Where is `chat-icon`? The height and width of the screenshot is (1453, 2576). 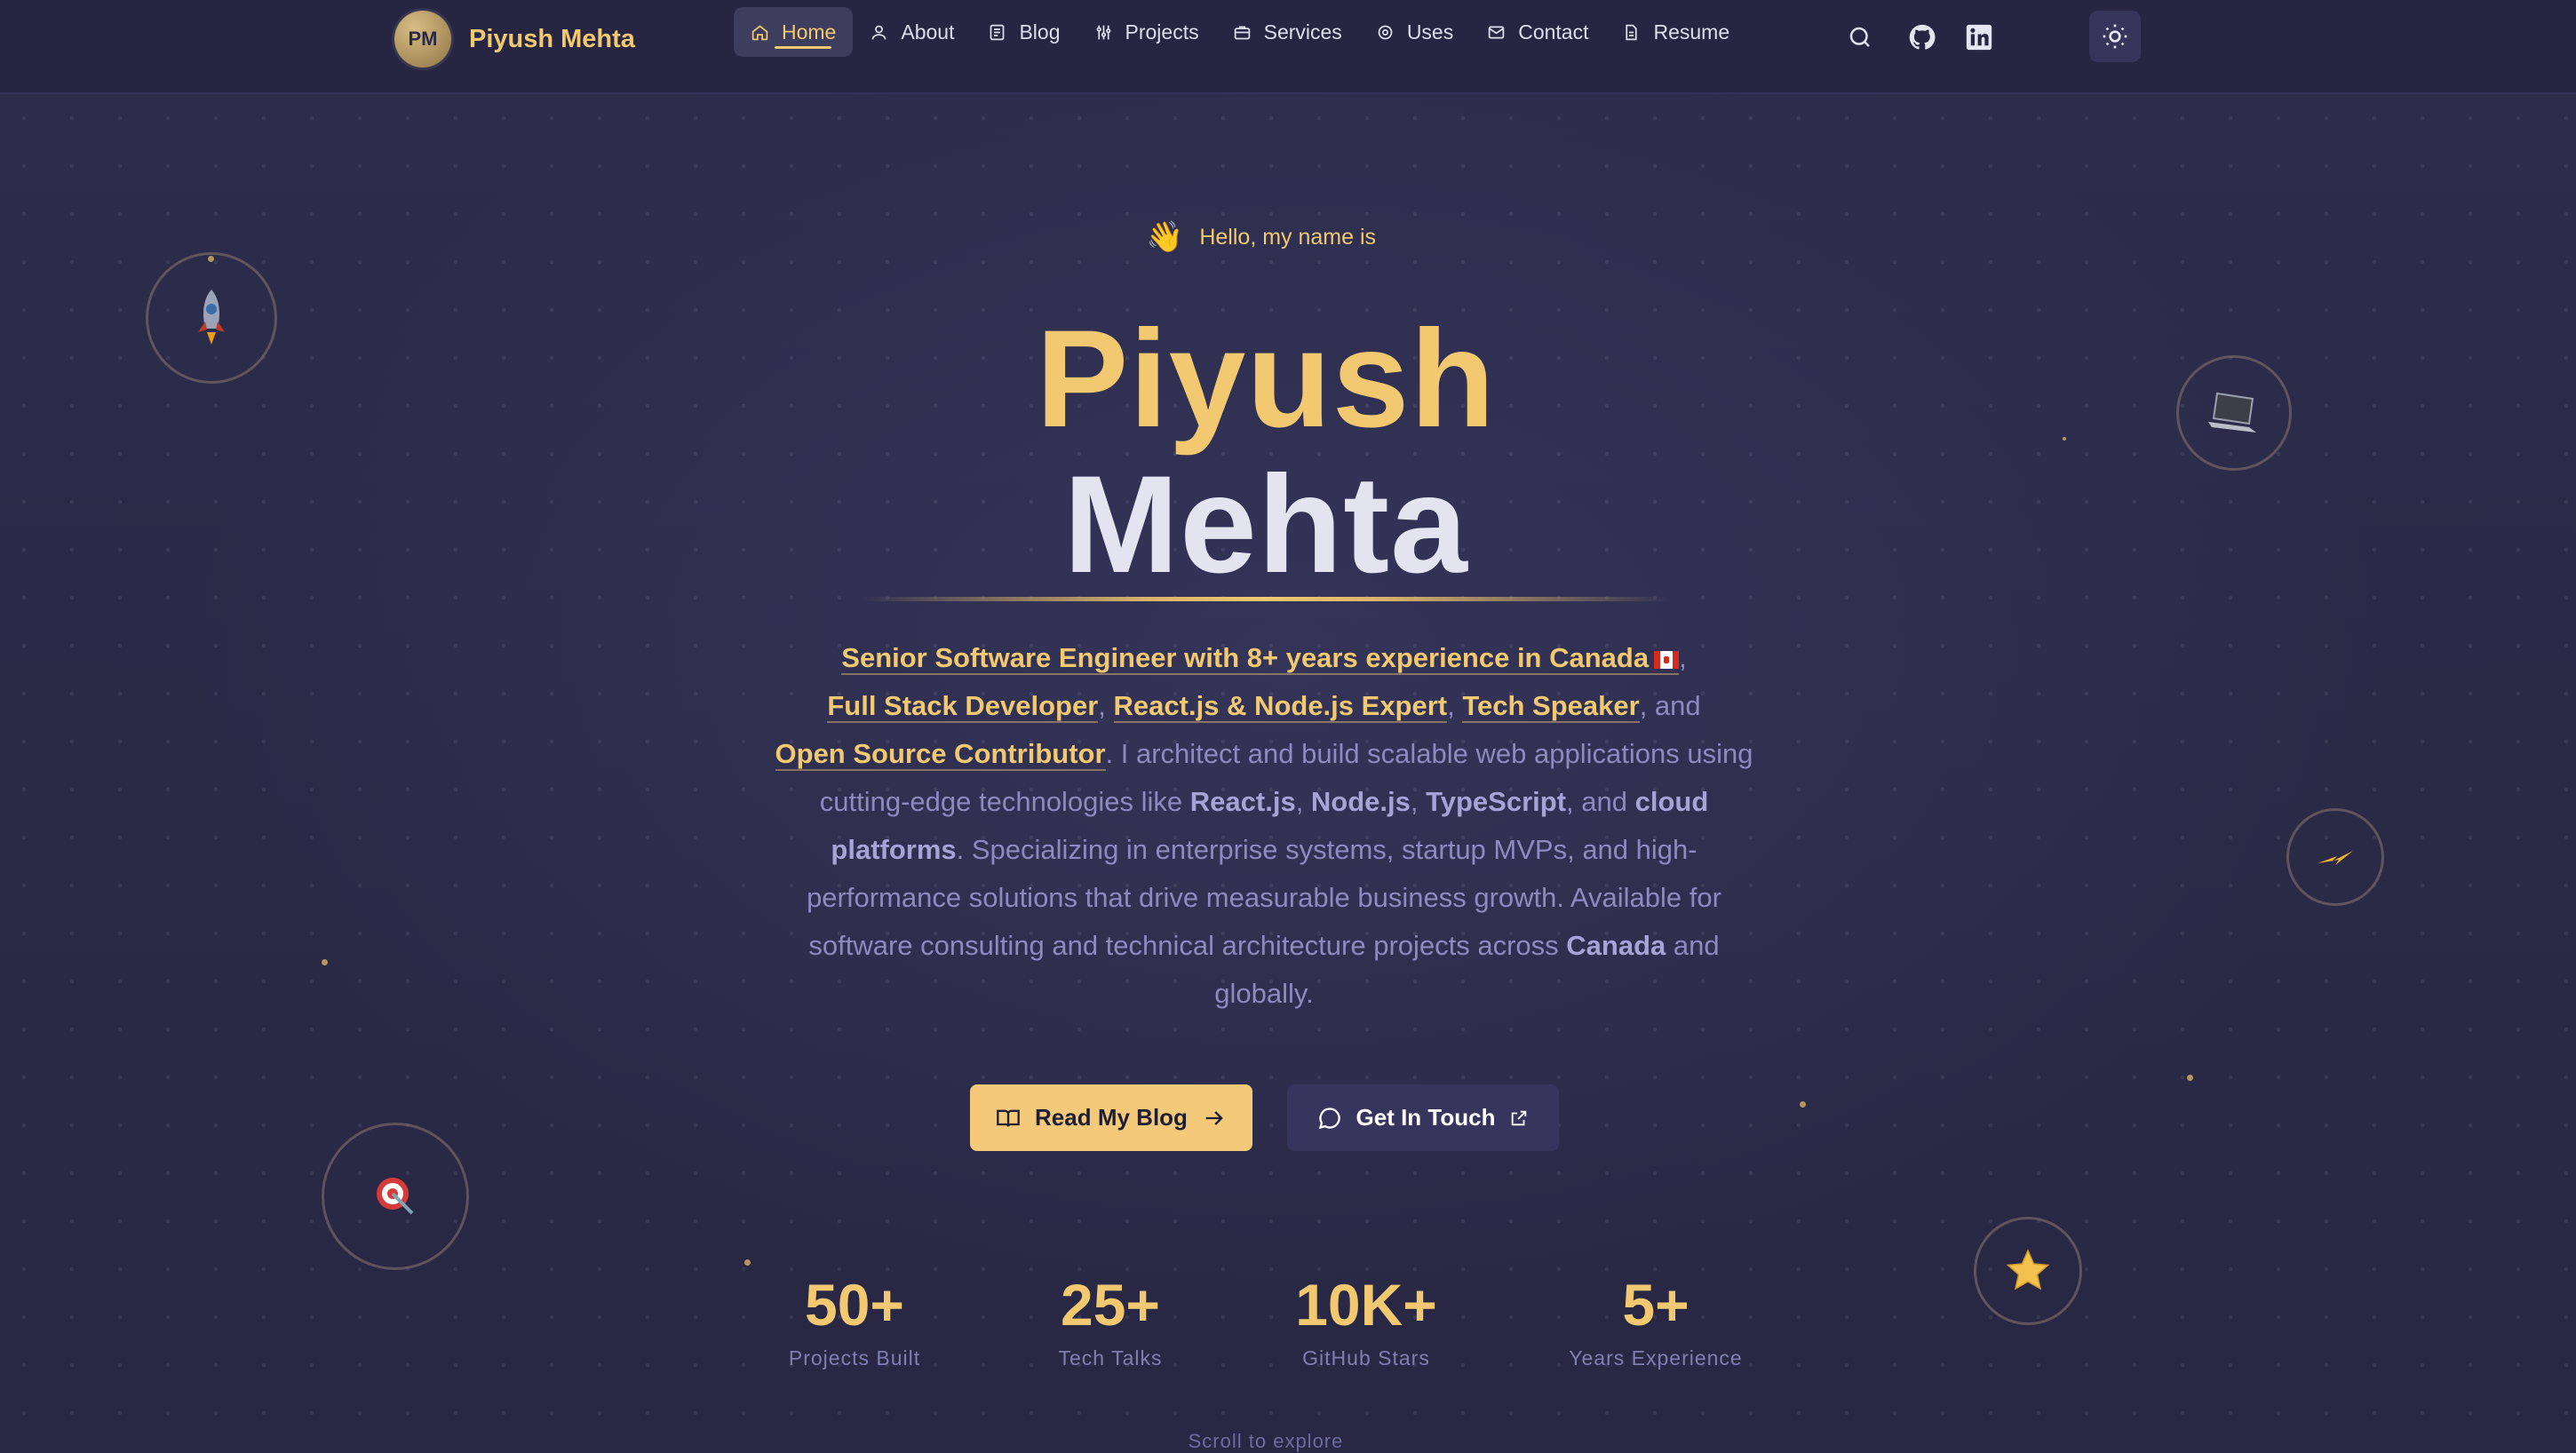
chat-icon is located at coordinates (1329, 1118).